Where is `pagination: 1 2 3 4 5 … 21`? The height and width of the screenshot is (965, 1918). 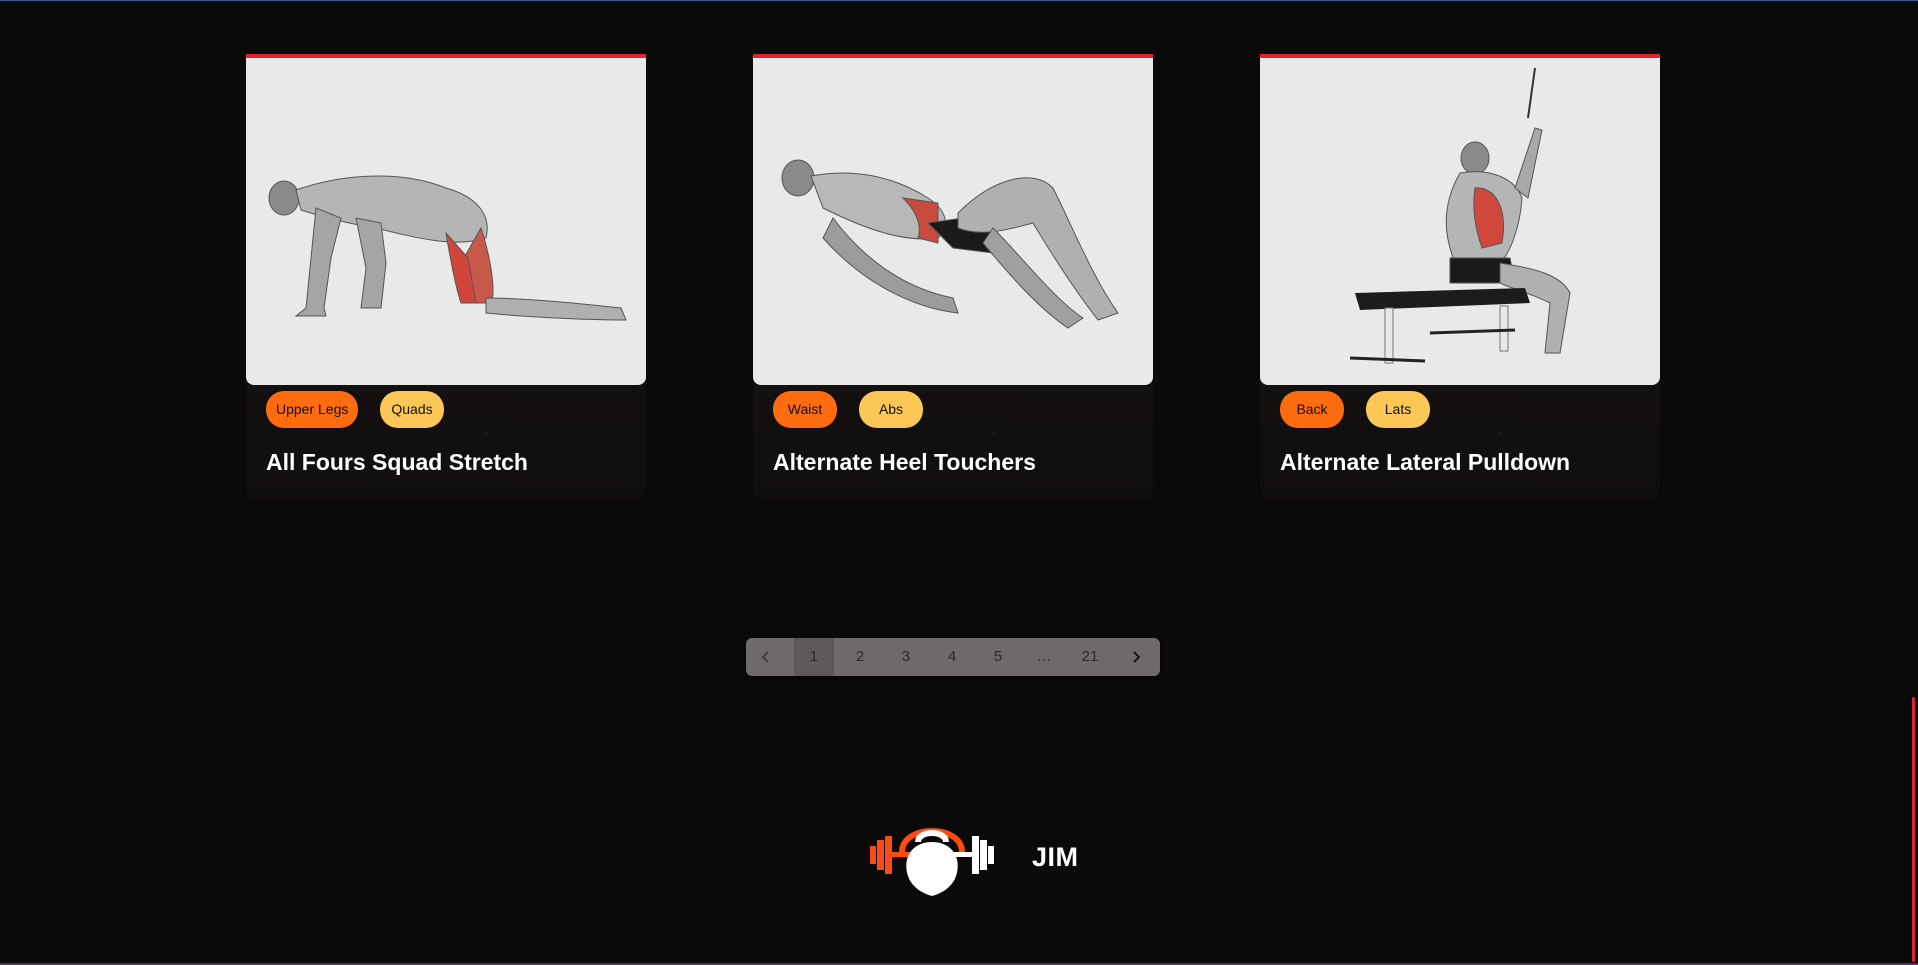
pagination: 1 2 3 4 5 … 21 is located at coordinates (953, 657).